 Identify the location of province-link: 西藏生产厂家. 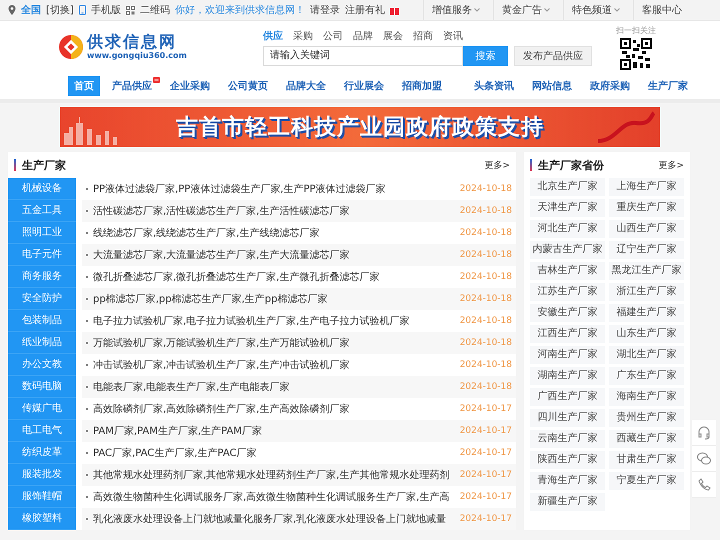
(646, 439).